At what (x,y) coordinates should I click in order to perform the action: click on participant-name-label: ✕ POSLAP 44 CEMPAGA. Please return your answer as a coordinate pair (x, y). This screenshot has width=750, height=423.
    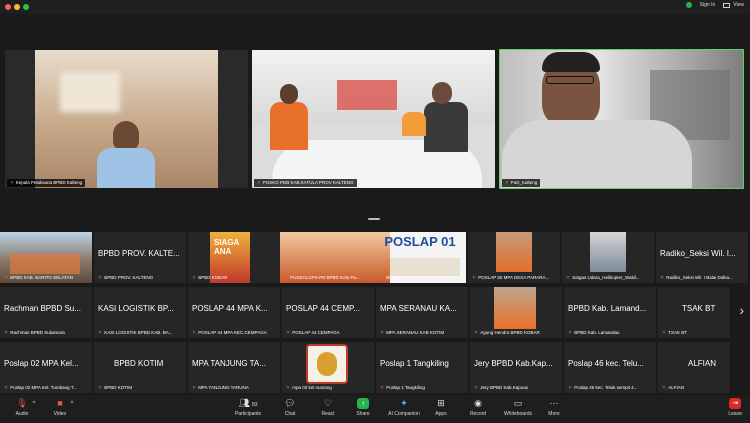
    Looking at the image, I should click on (313, 333).